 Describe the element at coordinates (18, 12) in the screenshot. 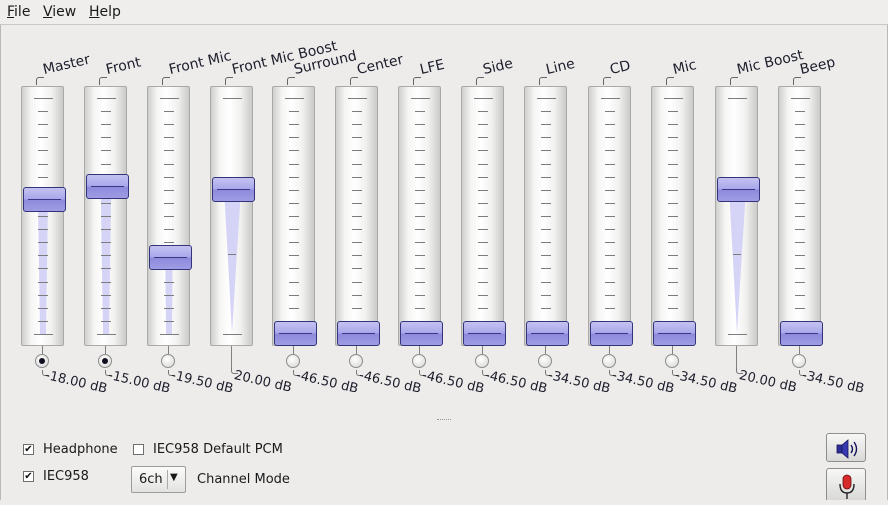

I see `menu-file: File` at that location.